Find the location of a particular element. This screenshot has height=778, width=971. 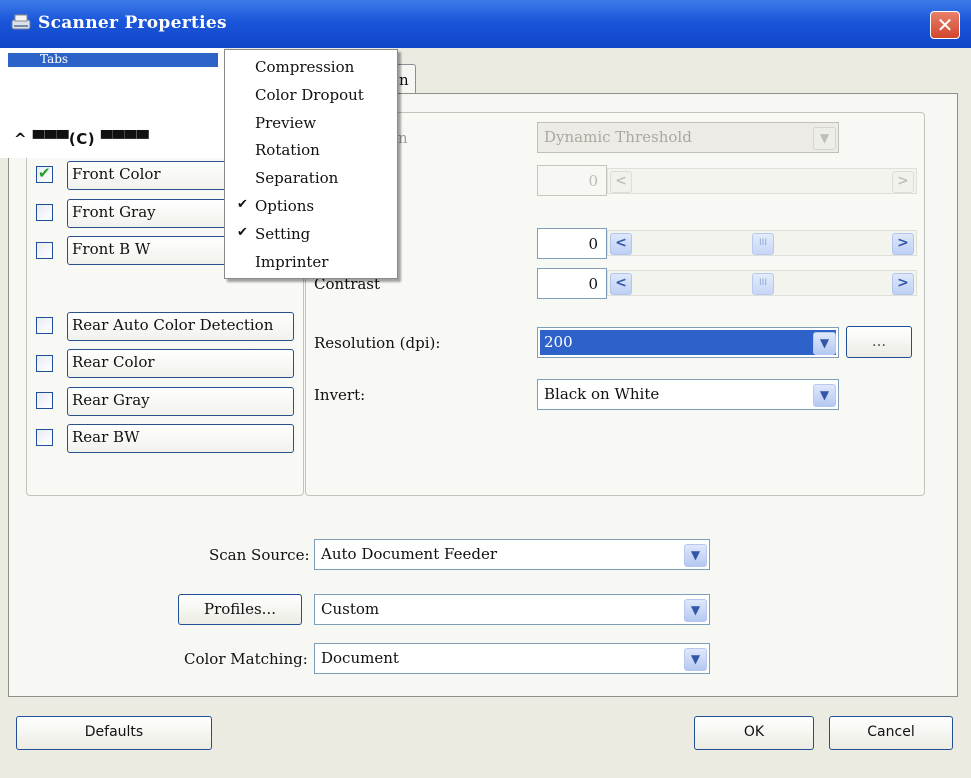

menu-item-separation: Separation is located at coordinates (311, 178).